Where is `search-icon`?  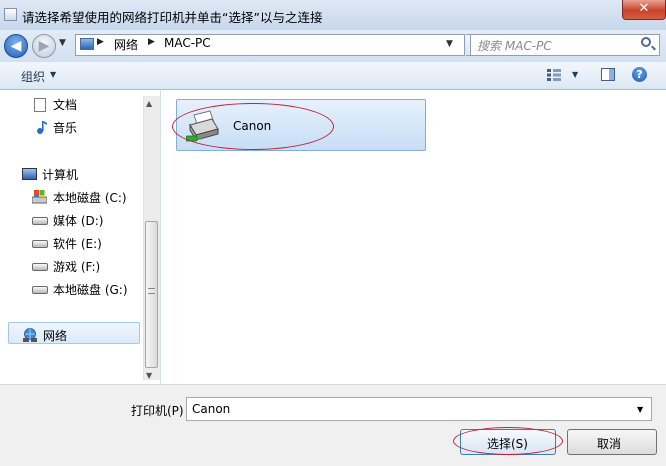 search-icon is located at coordinates (646, 42).